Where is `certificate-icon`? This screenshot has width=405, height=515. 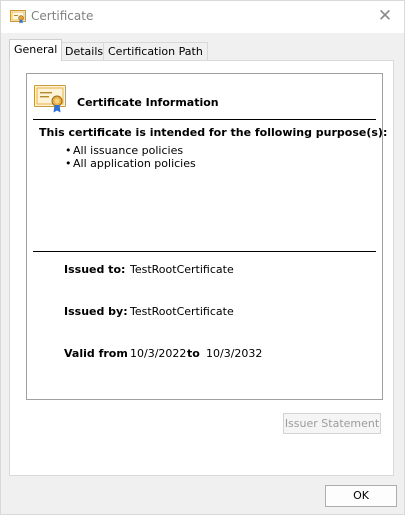
certificate-icon is located at coordinates (18, 17).